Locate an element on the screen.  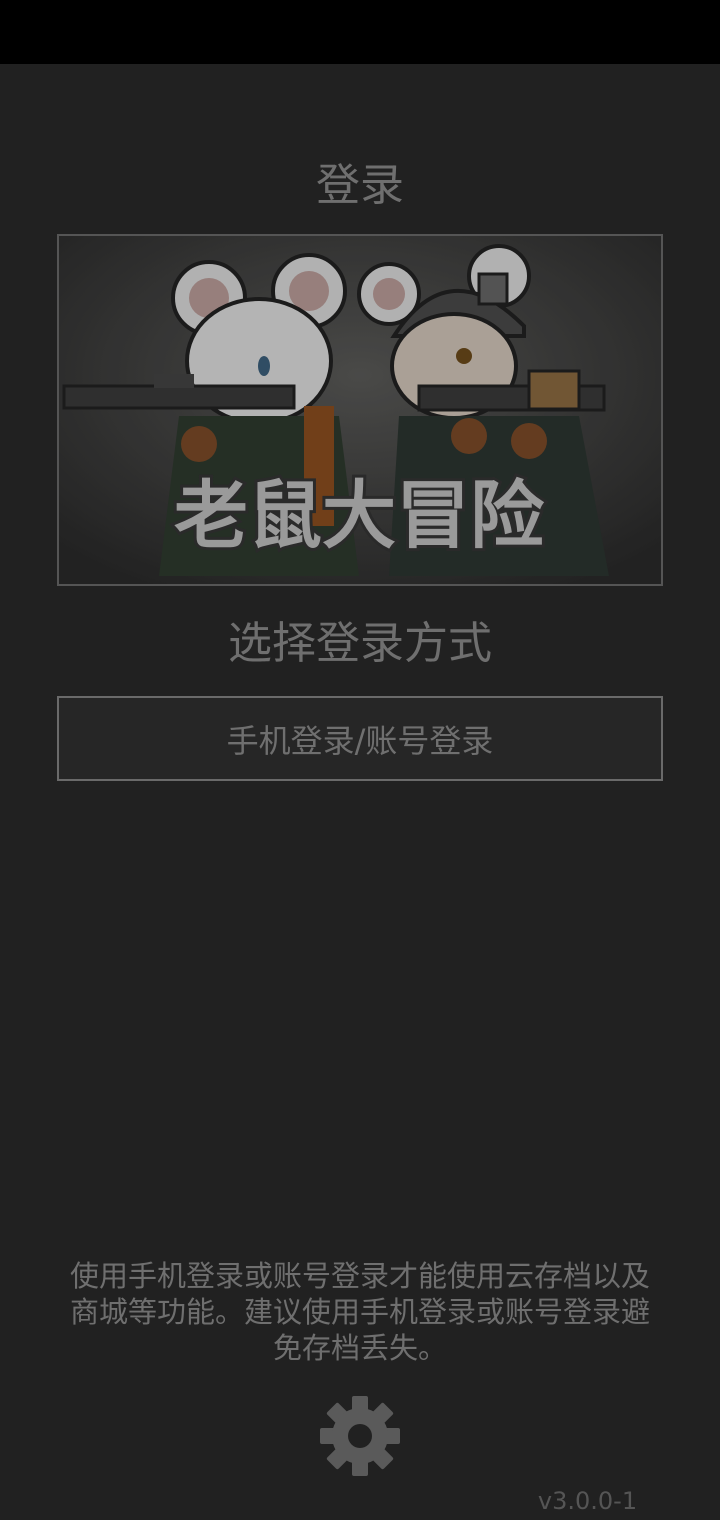
phone-account-login-label: 手机登录/账号登录 is located at coordinates (360, 740).